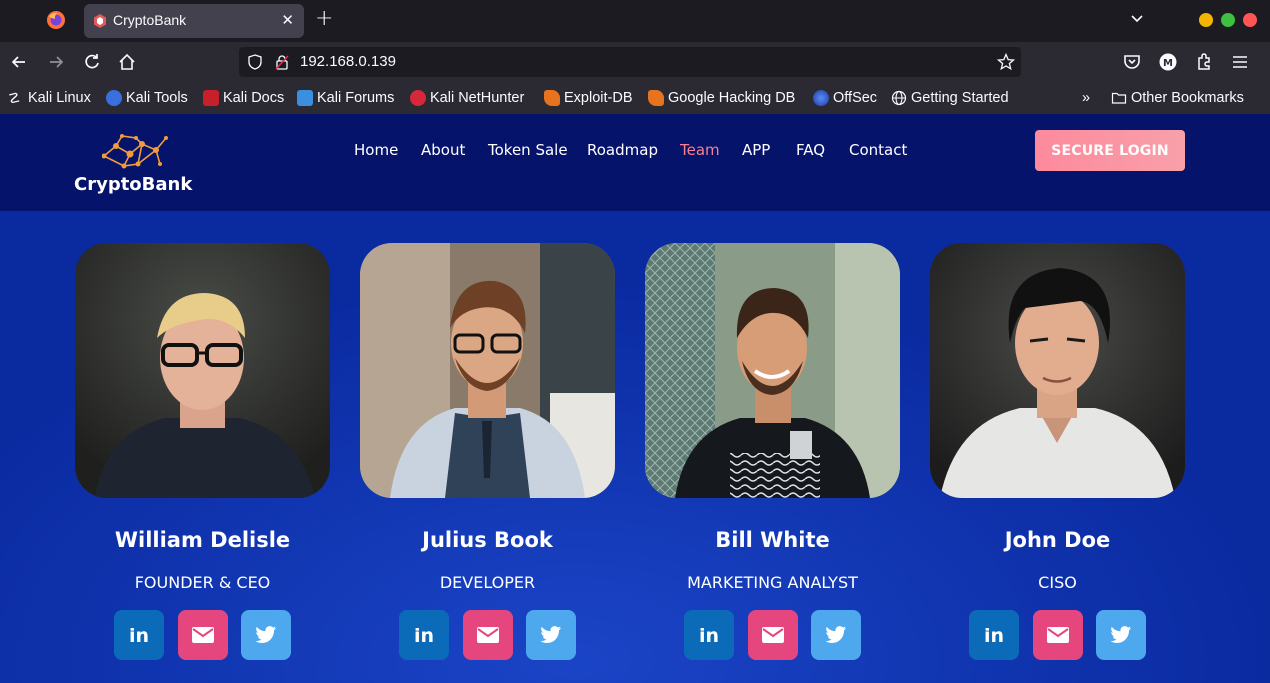 This screenshot has width=1270, height=683. I want to click on bookmark-kali-linux: ☡ Kali Linux, so click(49, 98).